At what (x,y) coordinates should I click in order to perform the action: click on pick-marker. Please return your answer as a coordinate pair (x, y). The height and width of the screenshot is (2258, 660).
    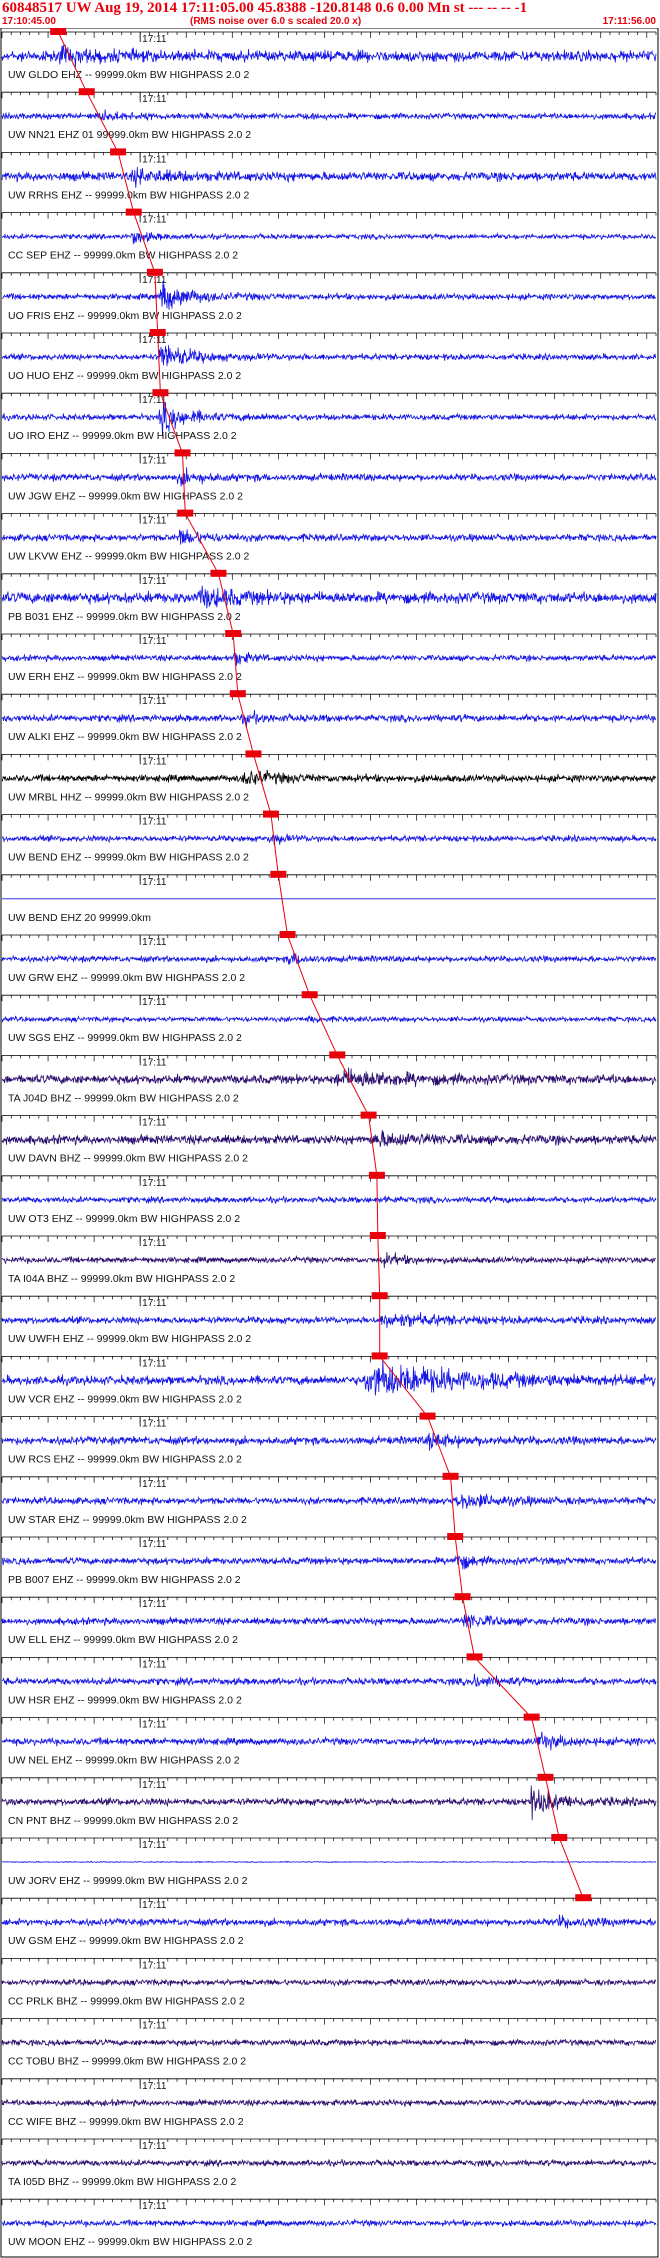
    Looking at the image, I should click on (58, 31).